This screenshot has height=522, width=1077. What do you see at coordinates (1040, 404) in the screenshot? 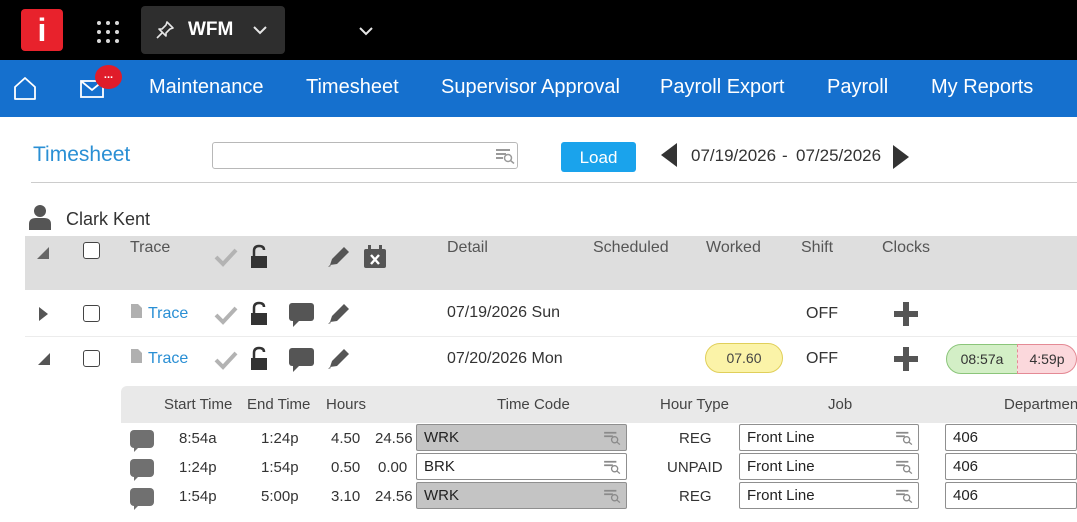
I see `header-department: Department` at bounding box center [1040, 404].